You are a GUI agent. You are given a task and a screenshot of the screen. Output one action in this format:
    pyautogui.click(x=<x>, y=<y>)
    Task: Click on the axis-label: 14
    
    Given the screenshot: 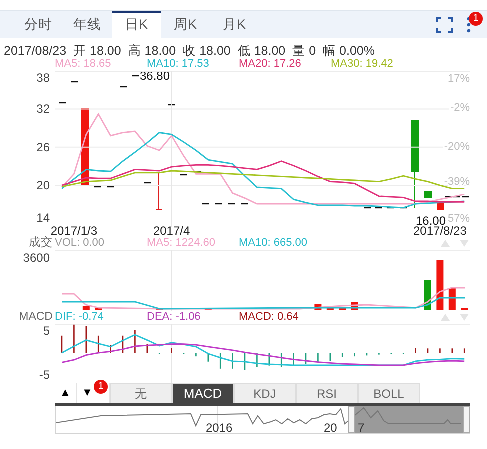 What is the action you would take?
    pyautogui.click(x=43, y=218)
    